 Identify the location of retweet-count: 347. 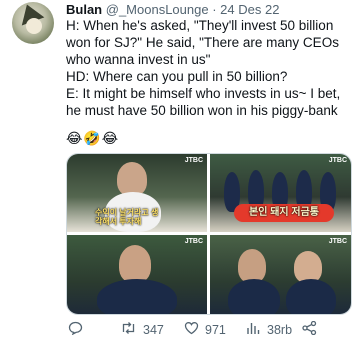
(153, 329).